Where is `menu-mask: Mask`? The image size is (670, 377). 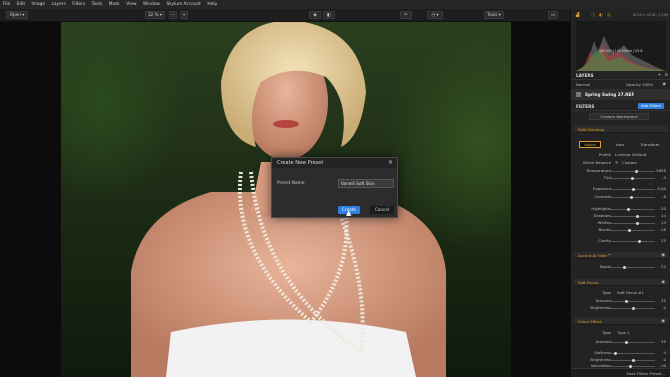 menu-mask: Mask is located at coordinates (114, 4).